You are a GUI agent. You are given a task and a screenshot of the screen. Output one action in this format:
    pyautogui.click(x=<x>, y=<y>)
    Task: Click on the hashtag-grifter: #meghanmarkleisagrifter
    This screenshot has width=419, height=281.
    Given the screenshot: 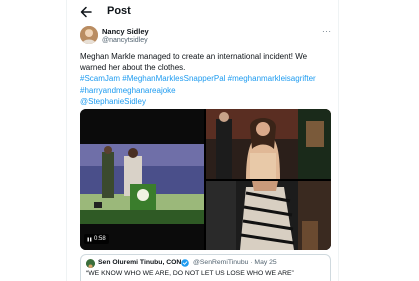 What is the action you would take?
    pyautogui.click(x=272, y=78)
    